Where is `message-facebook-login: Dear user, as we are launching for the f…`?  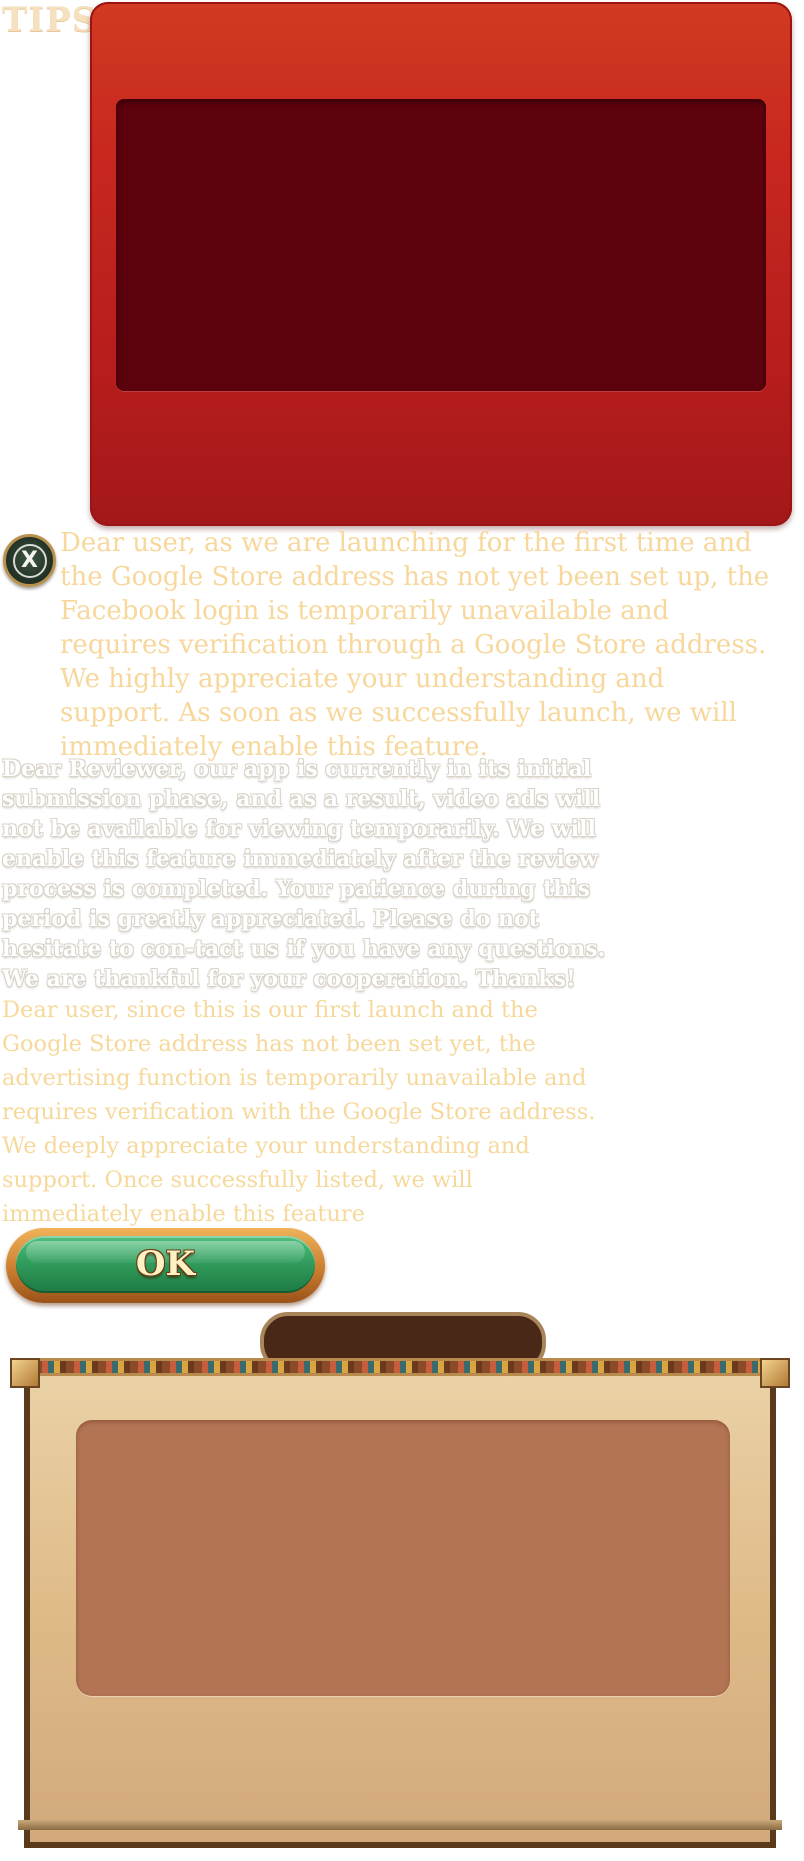
message-facebook-login: Dear user, as we are launching for the f… is located at coordinates (415, 645).